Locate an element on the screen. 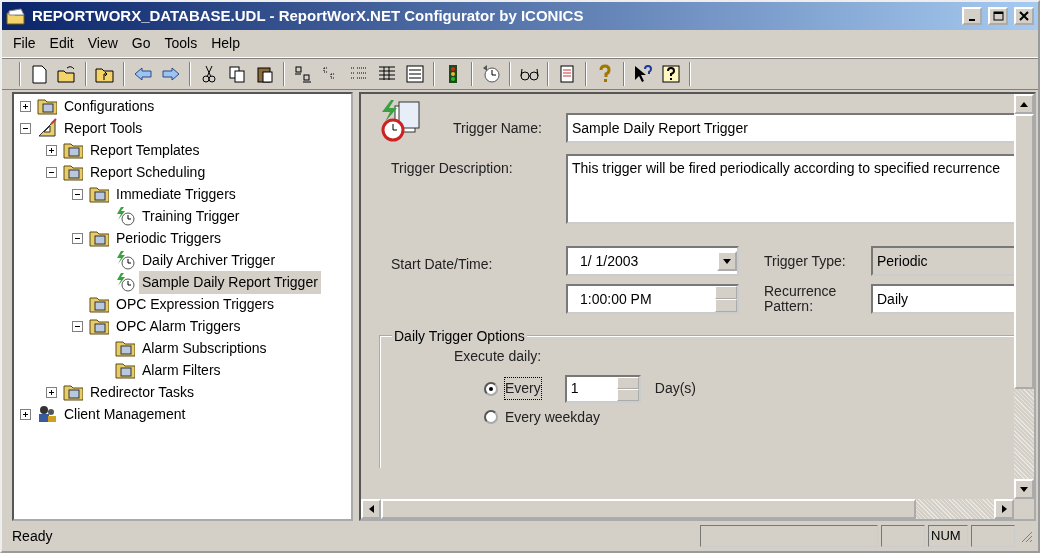 Image resolution: width=1049 pixels, height=558 pixels. tree-item: Alarm Subscriptions is located at coordinates (204, 348).